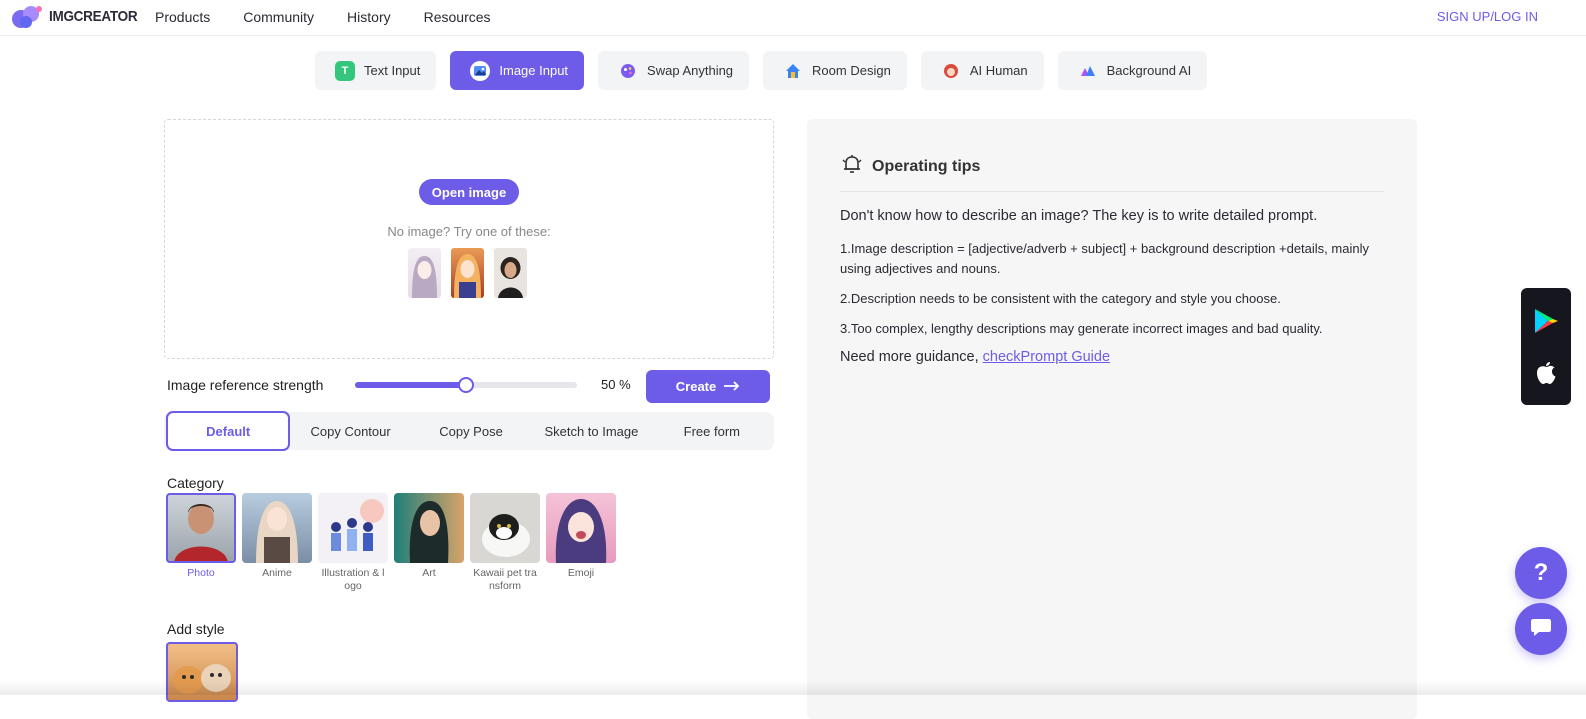  I want to click on divider, so click(1112, 191).